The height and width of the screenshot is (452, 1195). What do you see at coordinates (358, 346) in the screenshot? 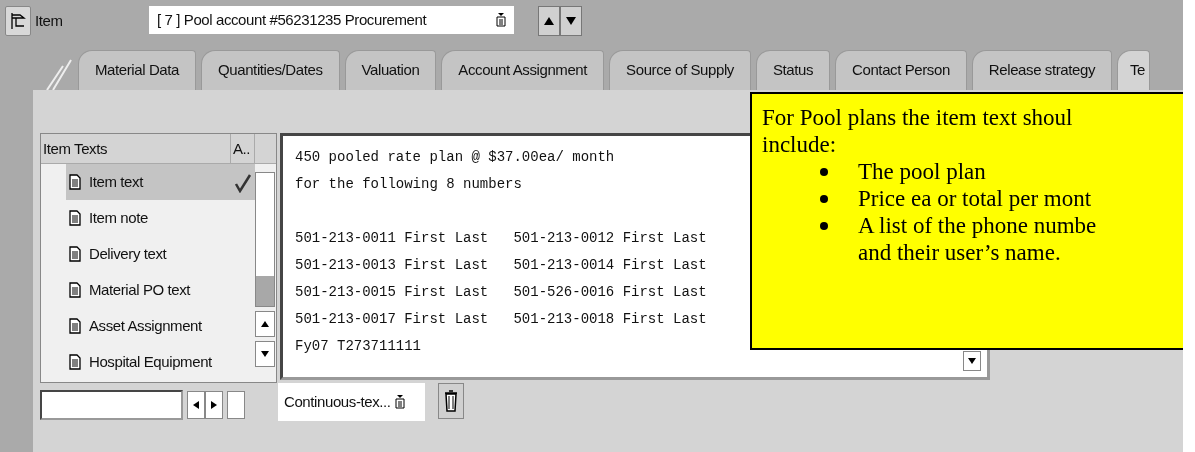
I see `text-line: Fy07 T273711111` at bounding box center [358, 346].